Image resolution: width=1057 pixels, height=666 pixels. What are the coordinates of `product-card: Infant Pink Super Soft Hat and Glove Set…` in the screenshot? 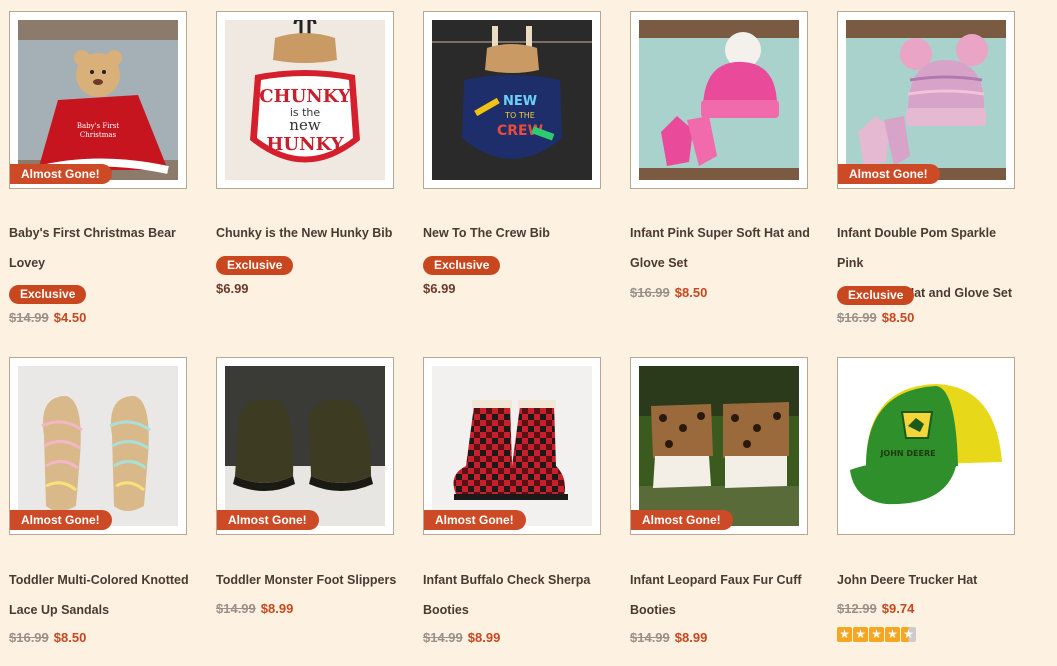 It's located at (721, 170).